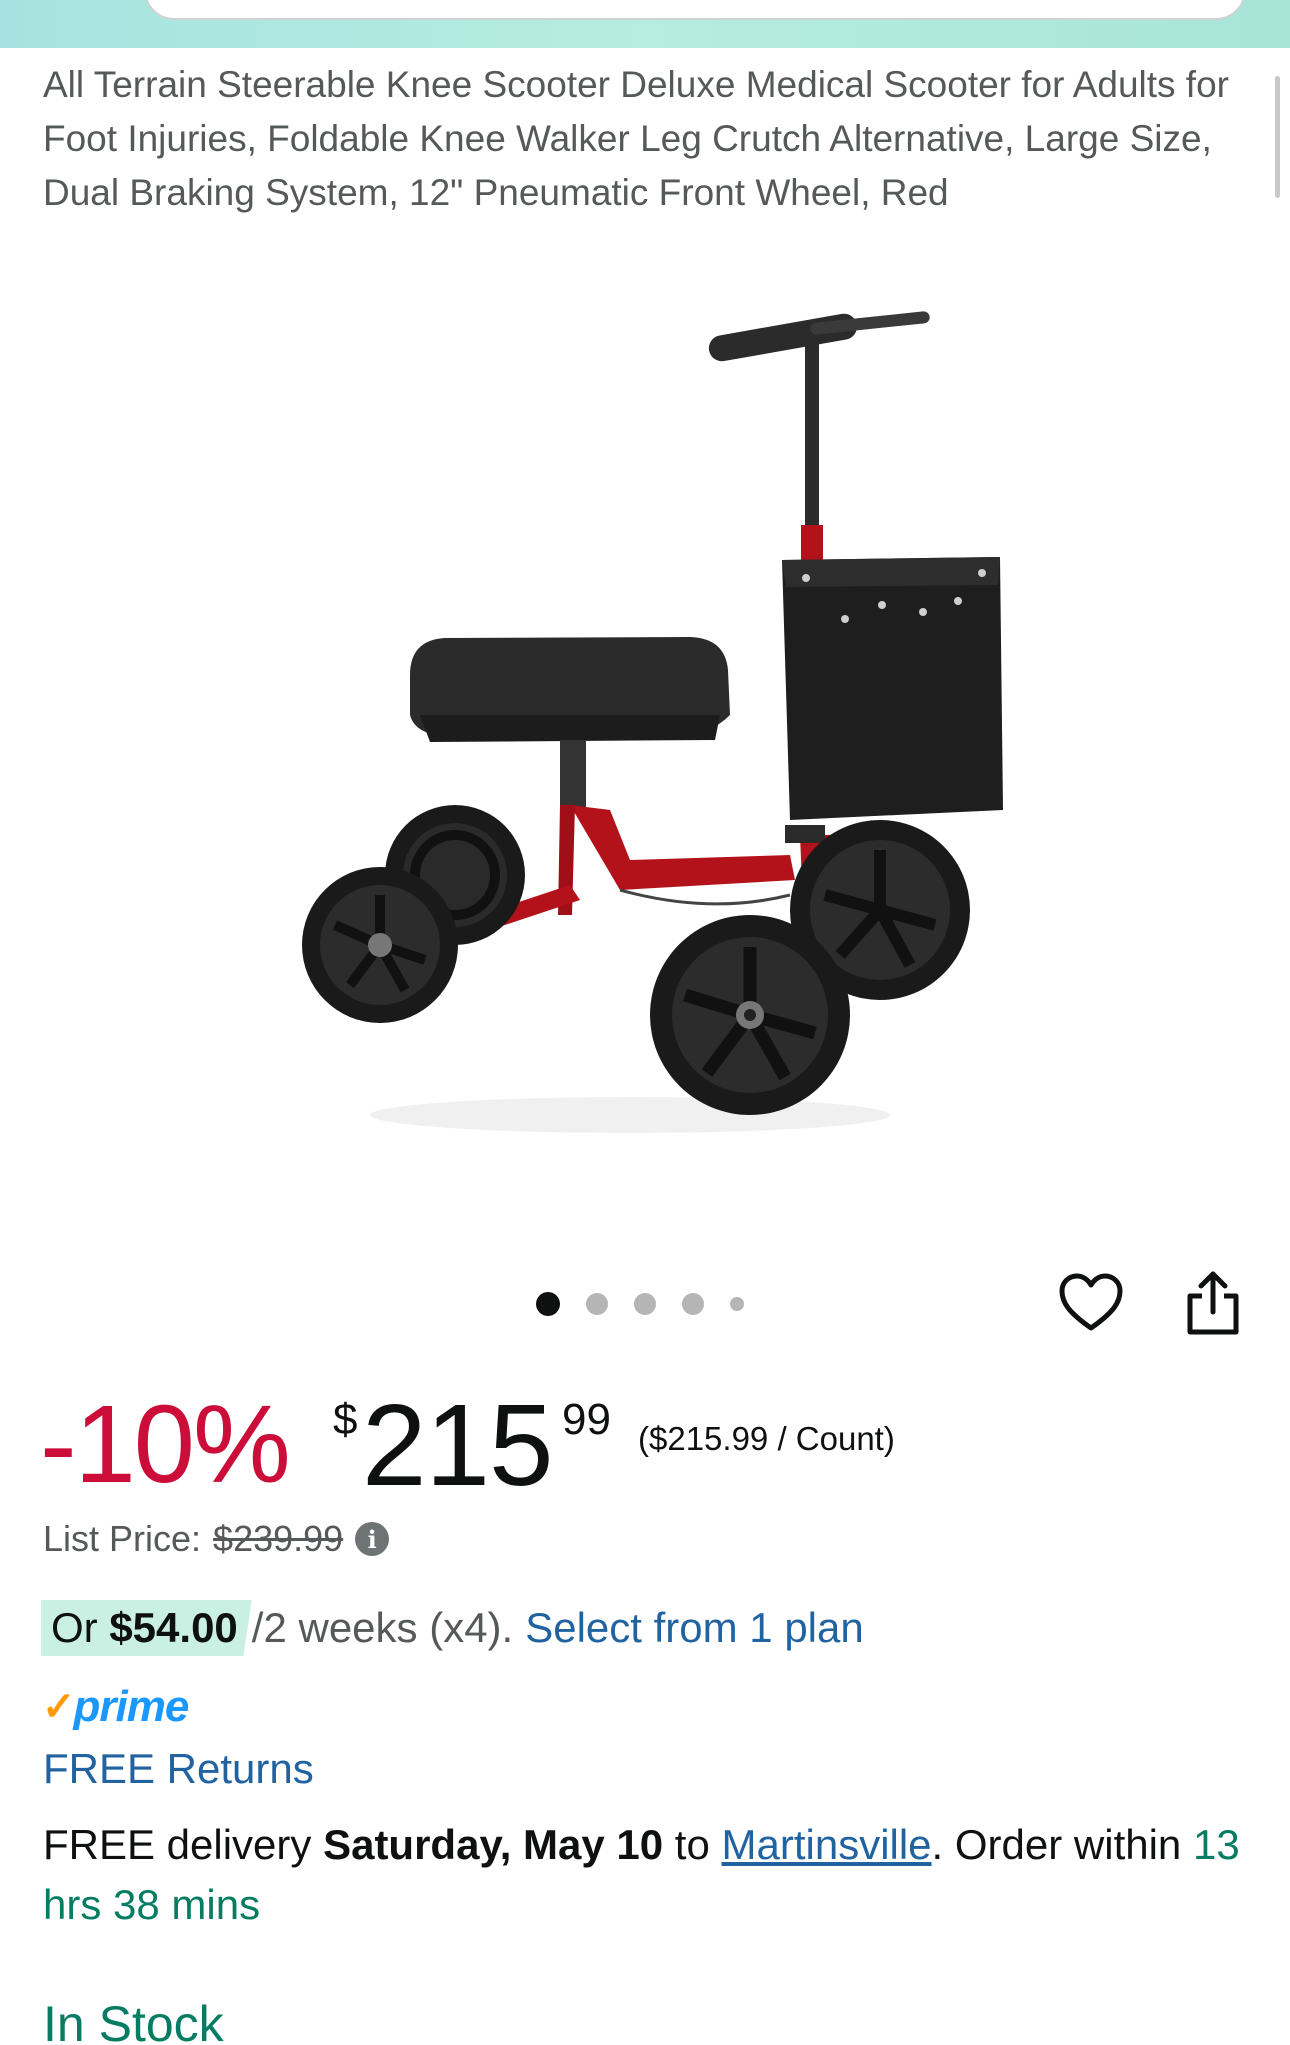 Image resolution: width=1290 pixels, height=2045 pixels. I want to click on top-header, so click(645, 24).